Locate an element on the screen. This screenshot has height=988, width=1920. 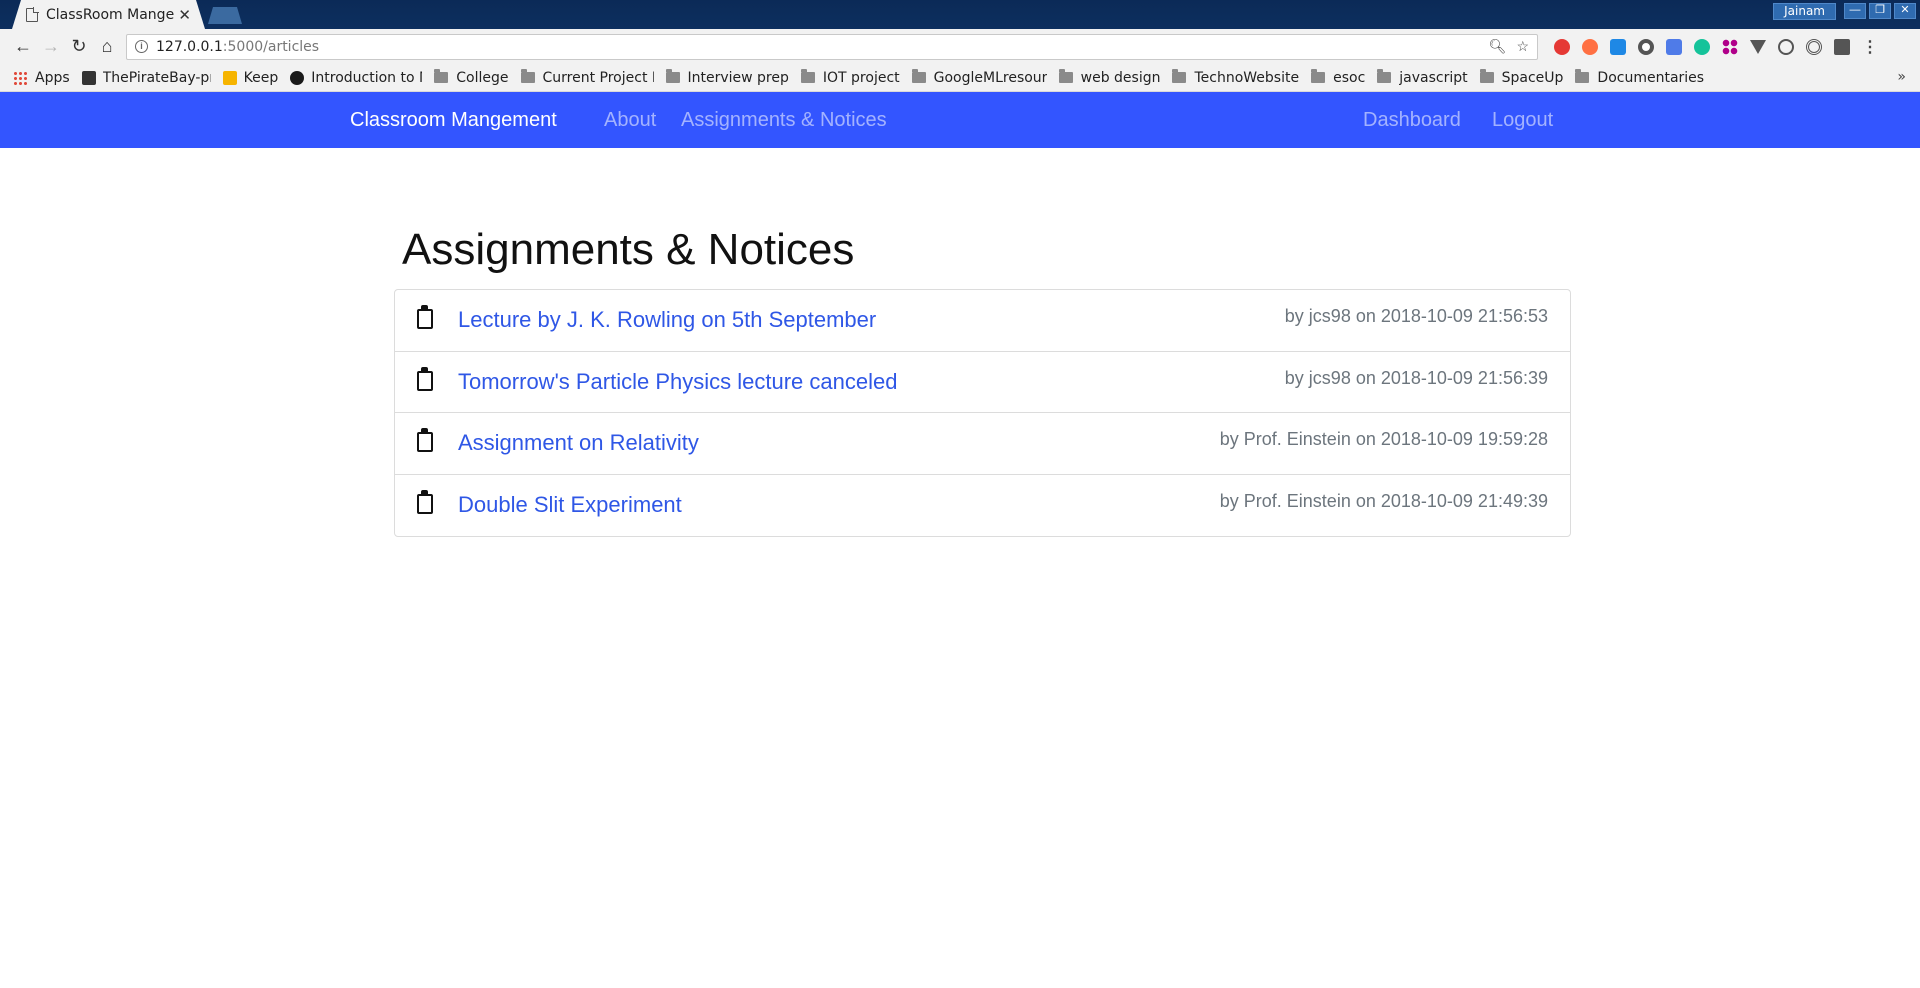
bookmark-introduction: Introduction to M is located at coordinates (356, 78).